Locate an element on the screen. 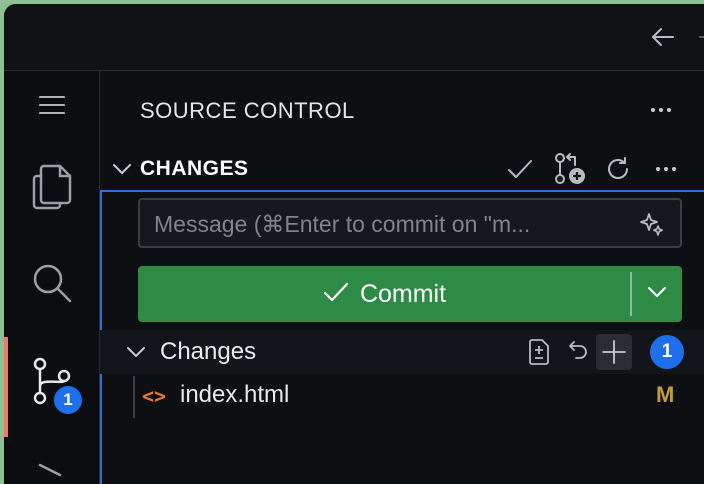 This screenshot has height=484, width=704. activity-bar: 1 is located at coordinates (52, 277).